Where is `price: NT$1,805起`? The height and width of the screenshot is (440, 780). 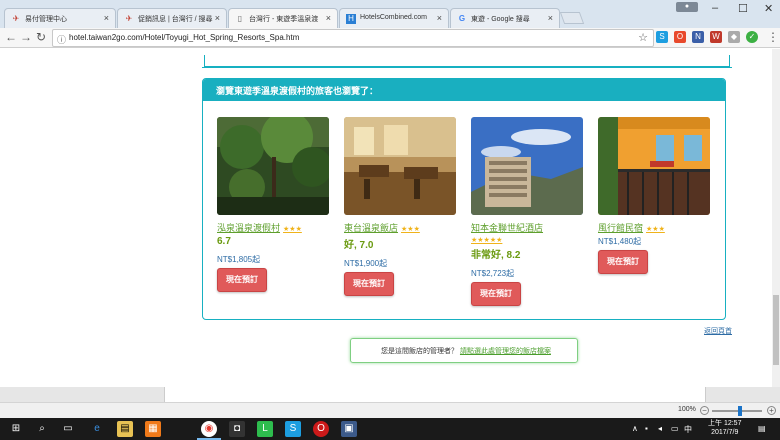 price: NT$1,805起 is located at coordinates (239, 259).